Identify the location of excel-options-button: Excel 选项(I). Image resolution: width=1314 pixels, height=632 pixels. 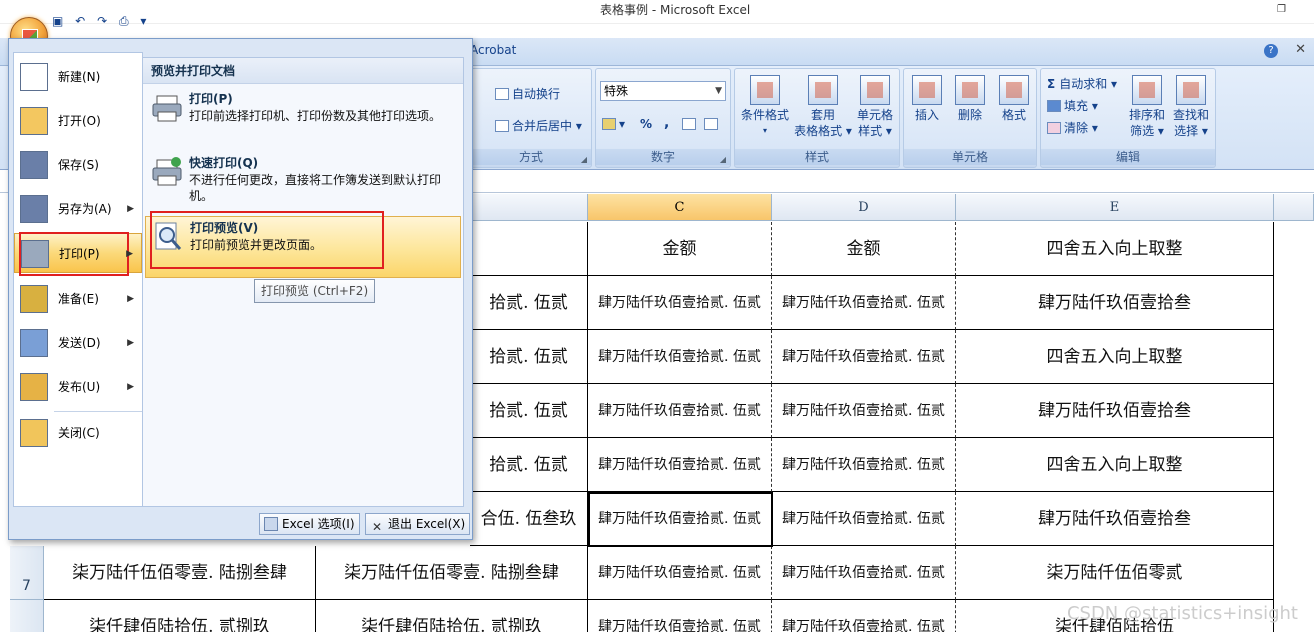
(309, 524).